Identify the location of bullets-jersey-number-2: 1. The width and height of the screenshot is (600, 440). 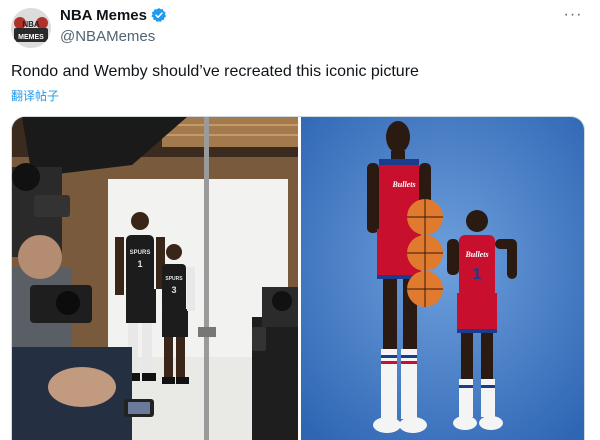
(477, 274).